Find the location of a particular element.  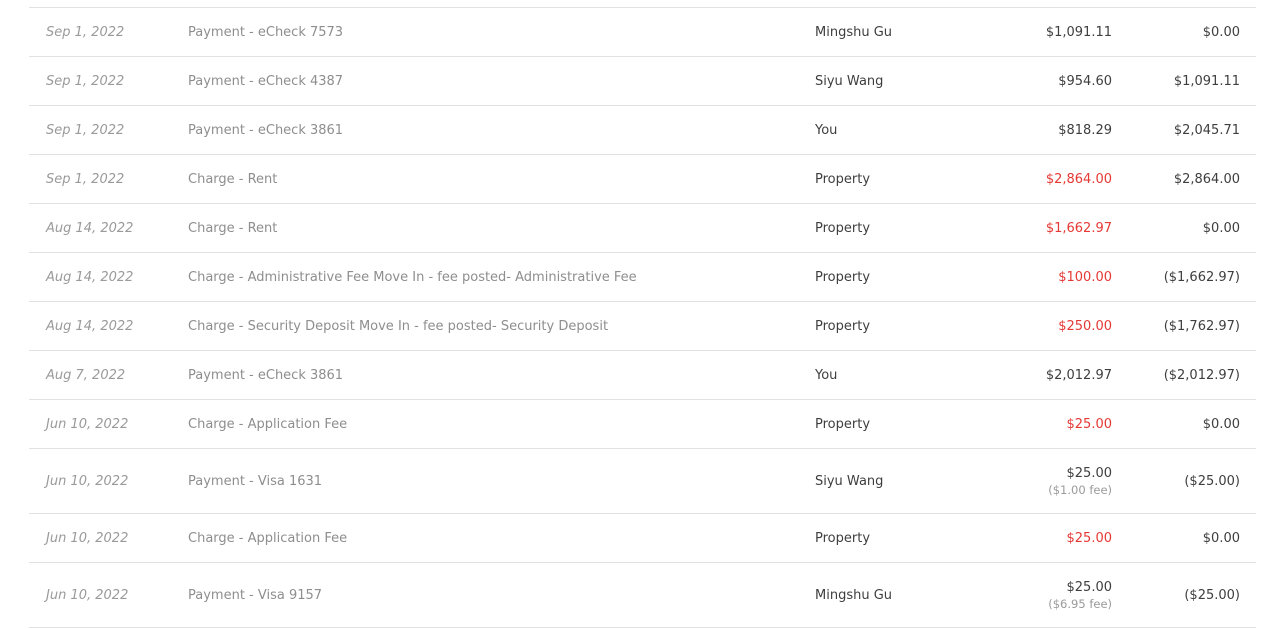

transaction-balance: $2,864.00 is located at coordinates (1206, 179).